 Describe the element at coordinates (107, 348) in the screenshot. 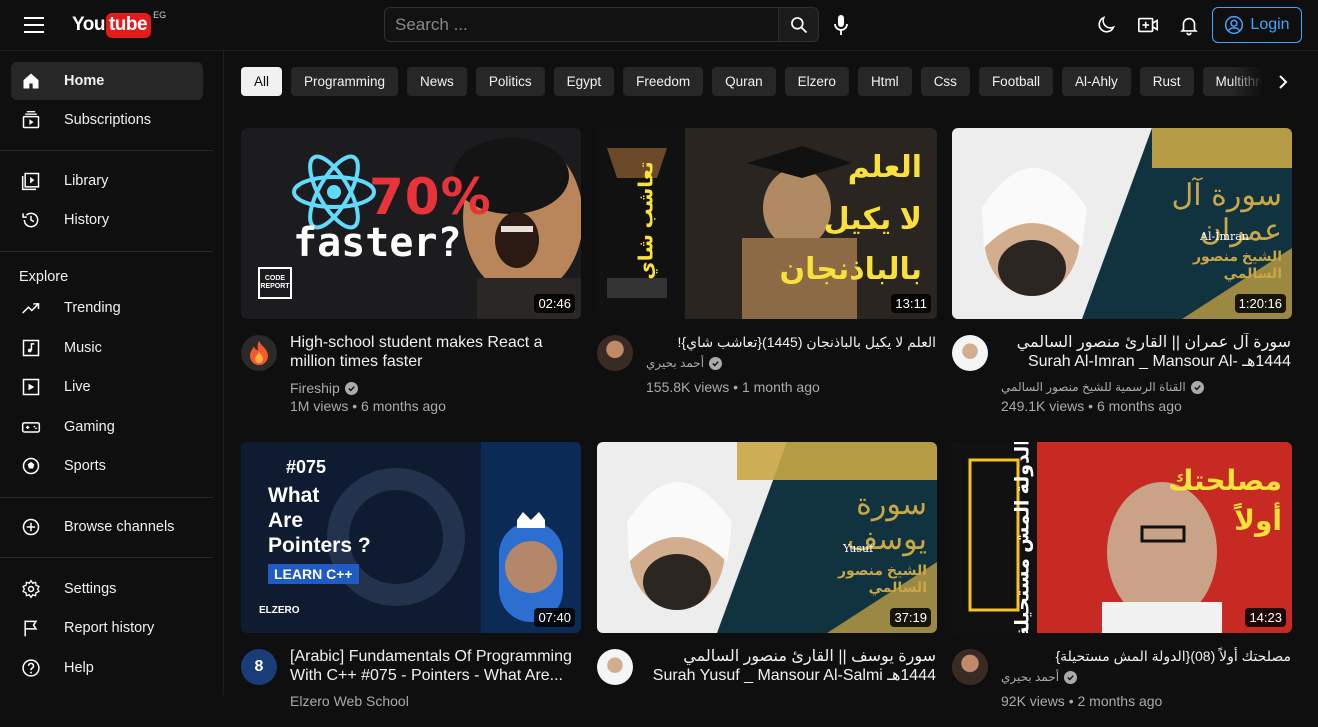

I see `sidebar-item-music: Music` at that location.